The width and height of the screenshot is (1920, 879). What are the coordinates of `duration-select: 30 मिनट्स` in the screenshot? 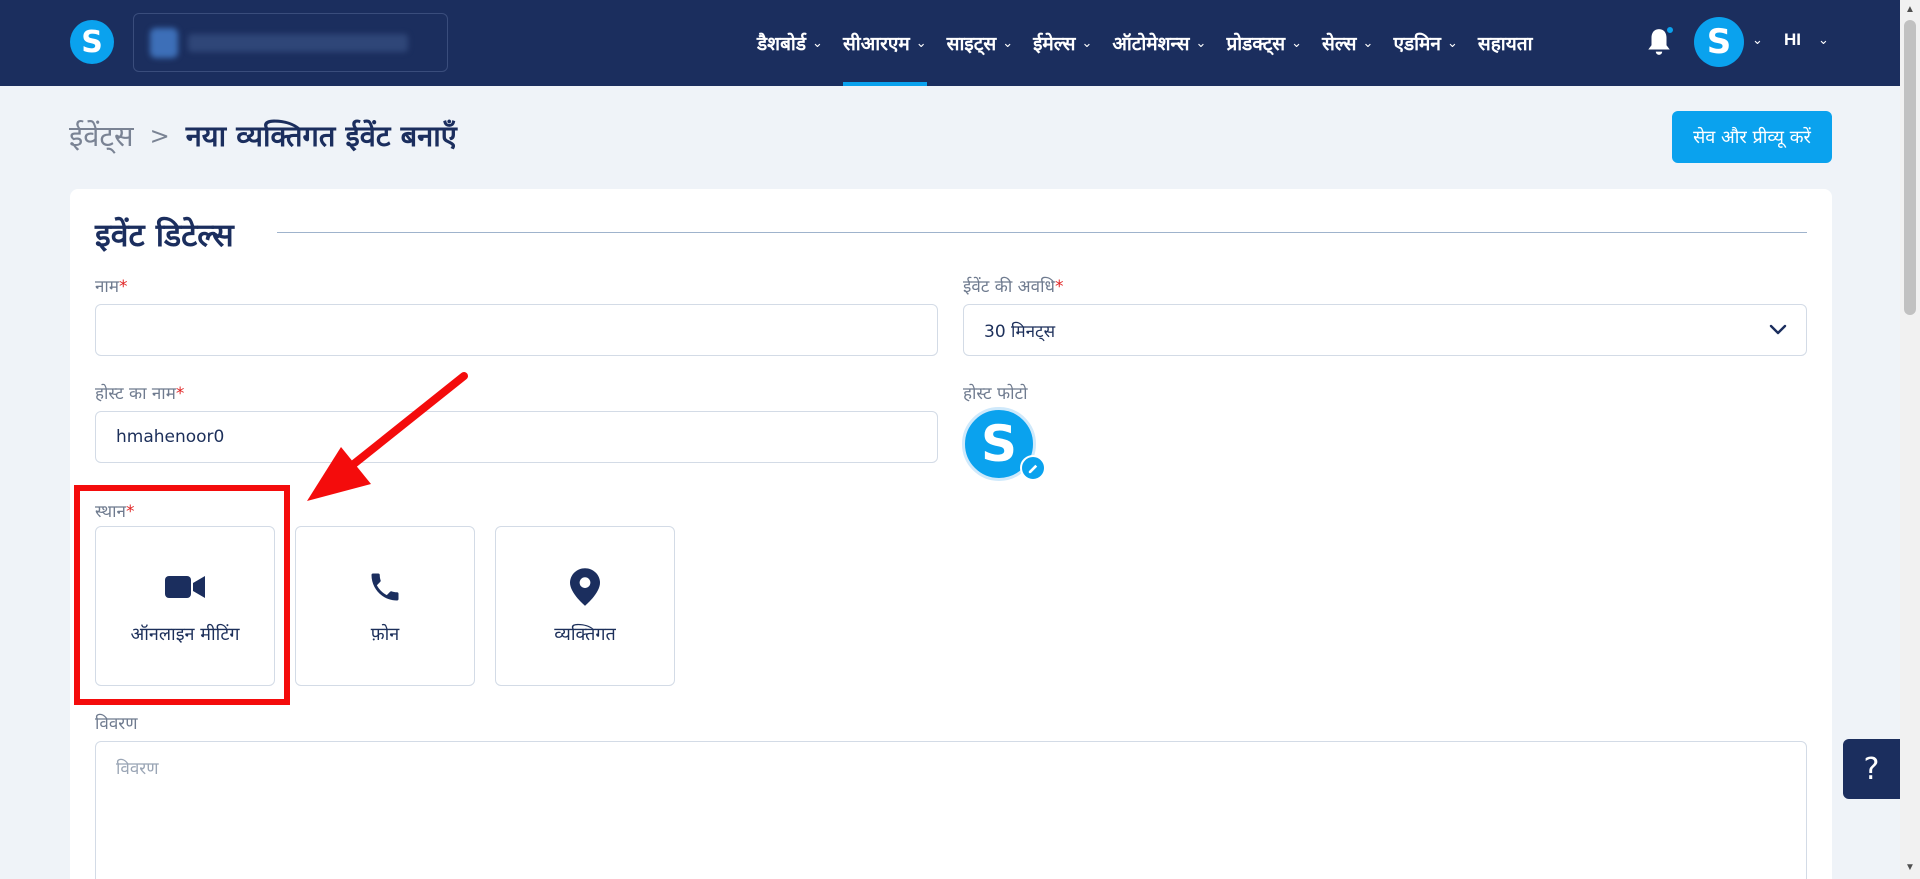 It's located at (1385, 330).